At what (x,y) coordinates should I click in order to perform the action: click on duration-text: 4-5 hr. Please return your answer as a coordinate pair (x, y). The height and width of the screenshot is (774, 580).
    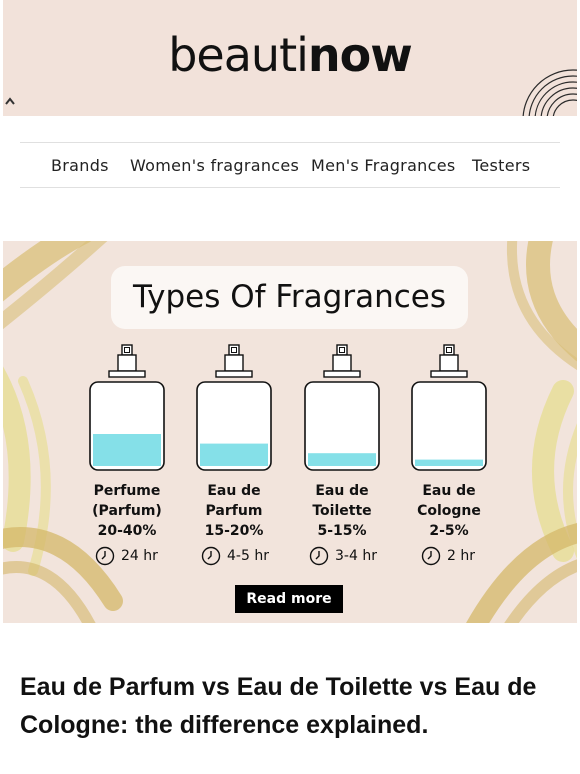
    Looking at the image, I should click on (248, 556).